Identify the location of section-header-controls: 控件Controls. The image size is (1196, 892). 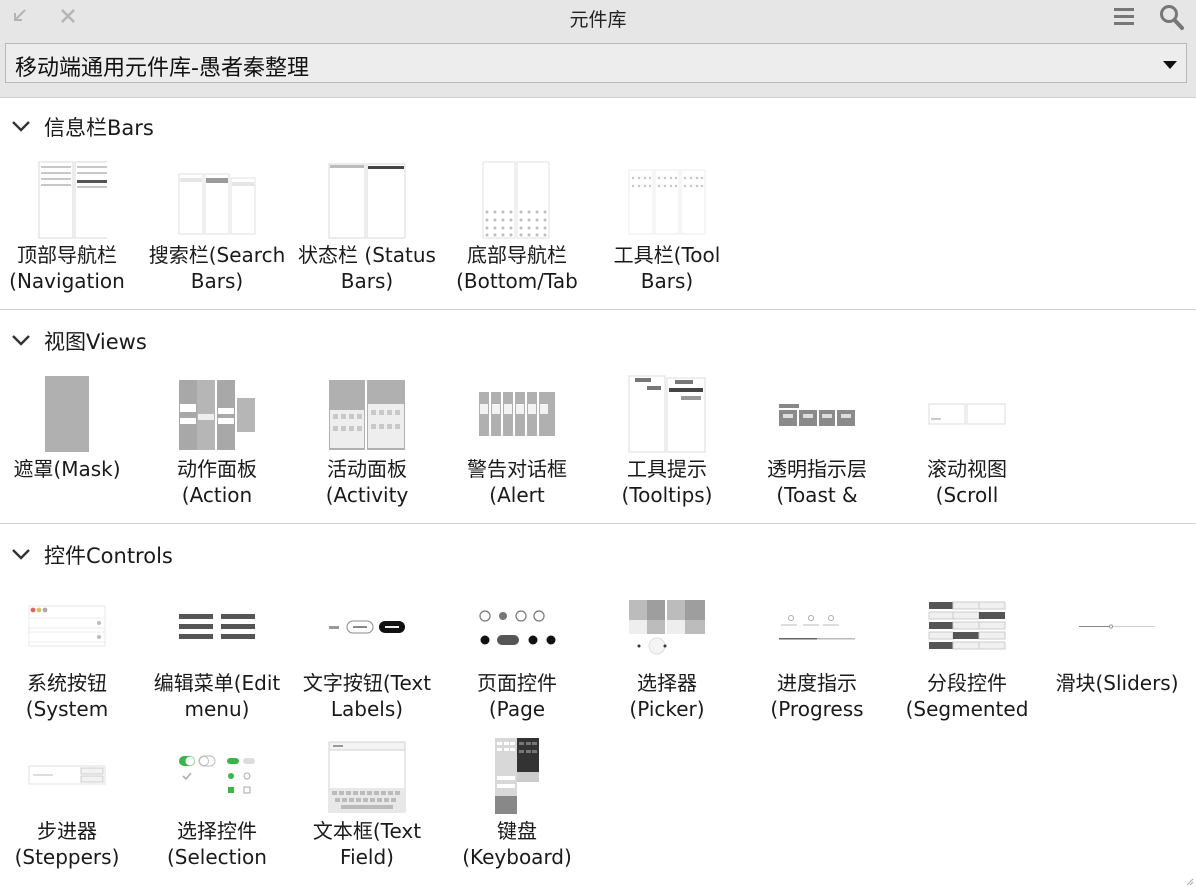
(598, 554).